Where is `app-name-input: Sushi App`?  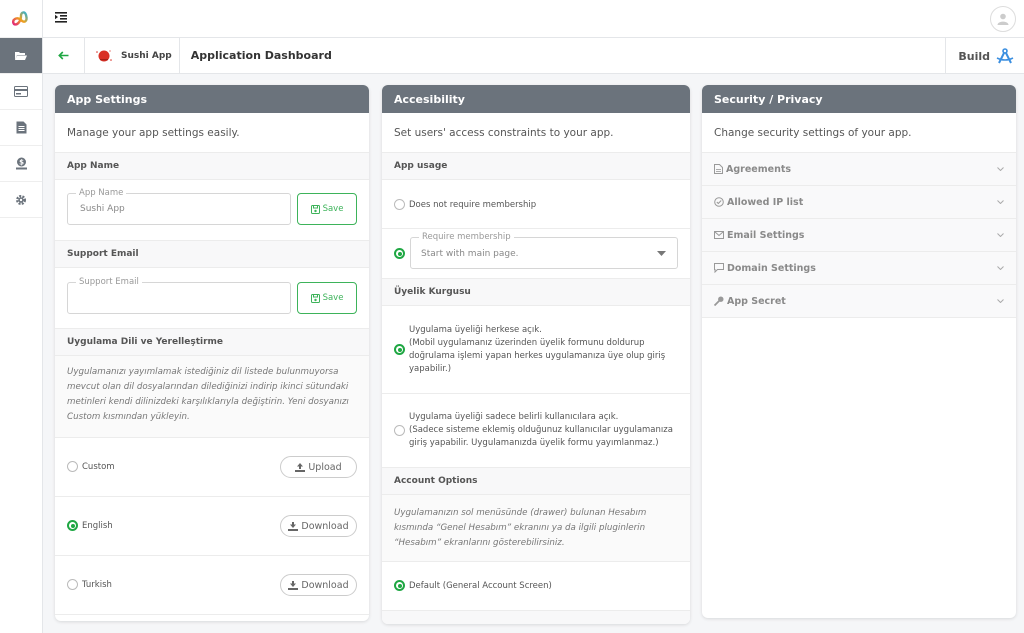 app-name-input: Sushi App is located at coordinates (102, 209).